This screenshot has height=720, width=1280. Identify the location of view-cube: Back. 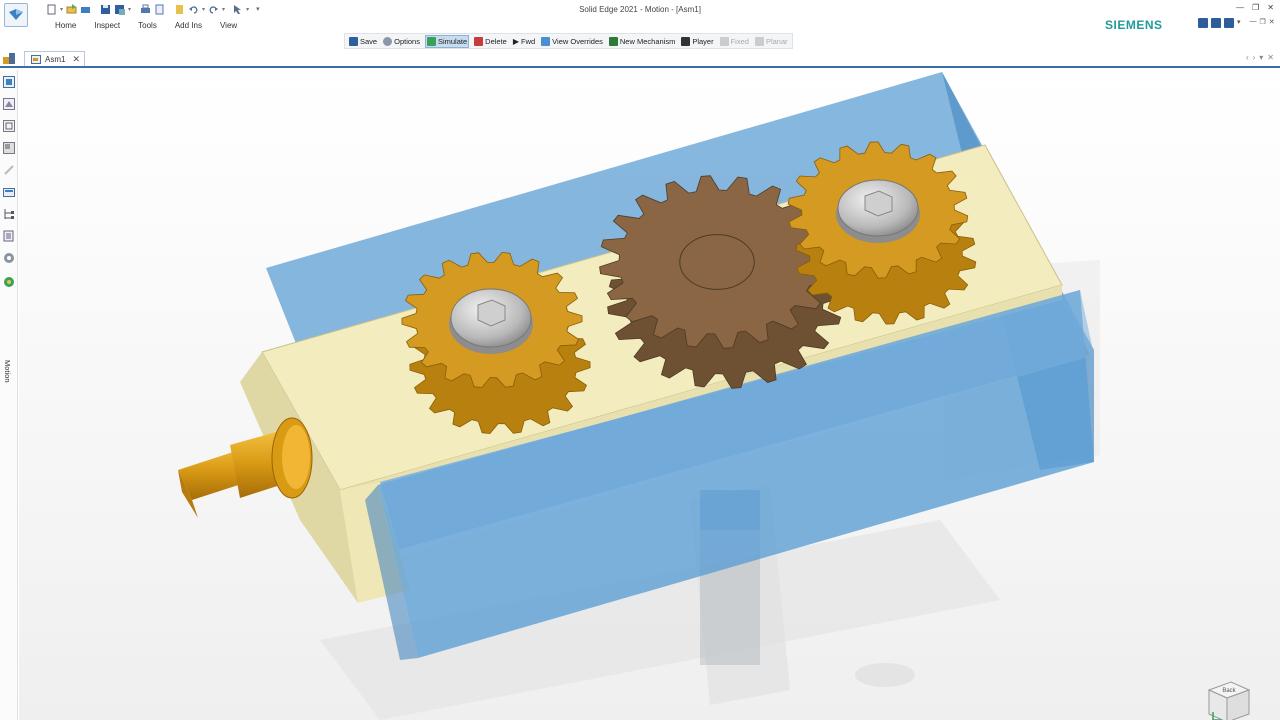
(1229, 700).